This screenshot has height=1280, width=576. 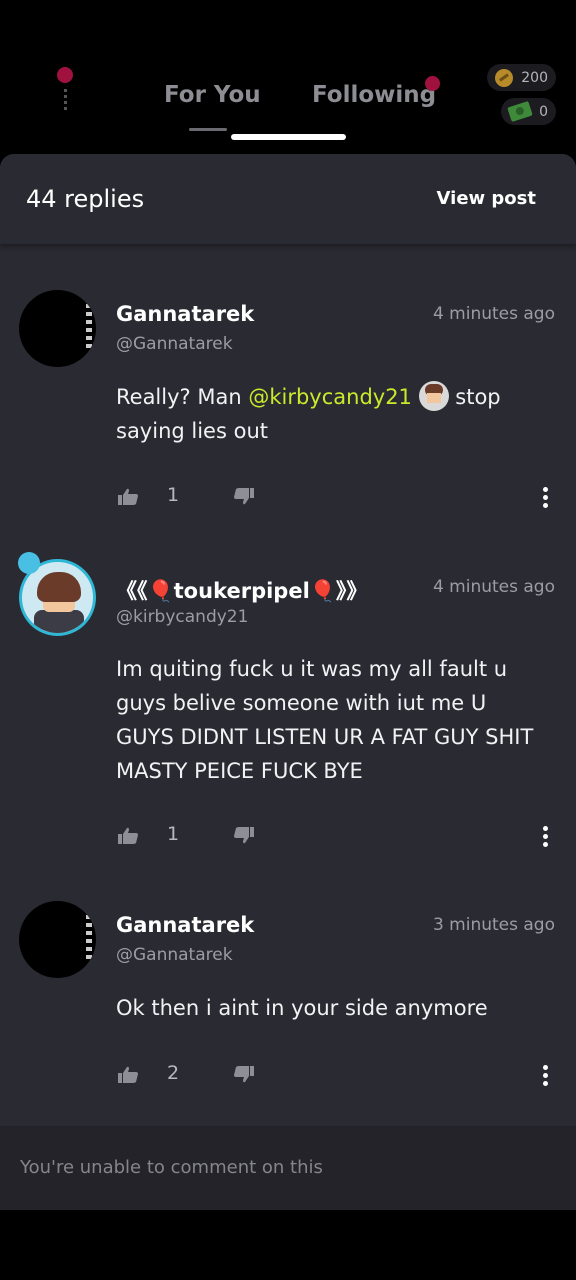 I want to click on comment-timestamp: 3 minutes ago, so click(x=493, y=925).